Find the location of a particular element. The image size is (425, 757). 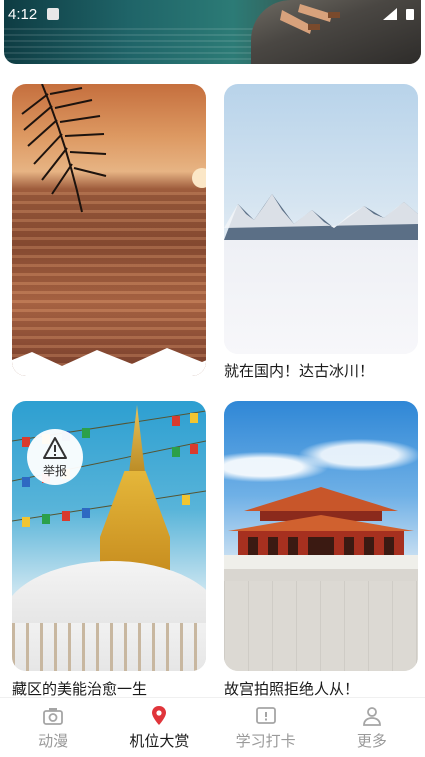

report-label: 举报 is located at coordinates (54, 470).